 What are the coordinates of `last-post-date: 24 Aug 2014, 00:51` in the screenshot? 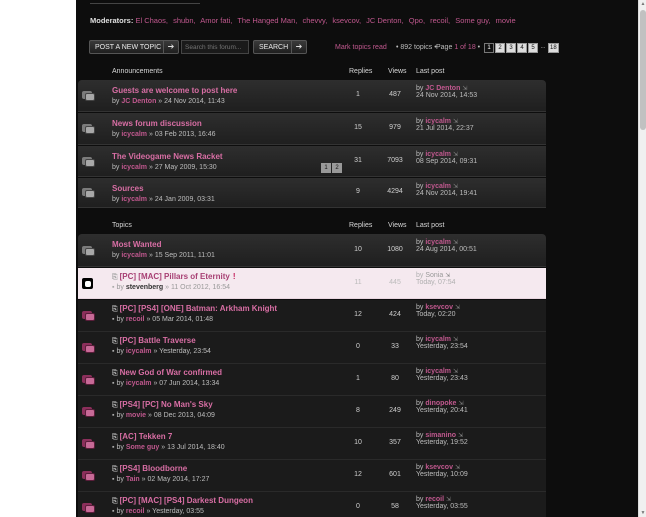 It's located at (446, 249).